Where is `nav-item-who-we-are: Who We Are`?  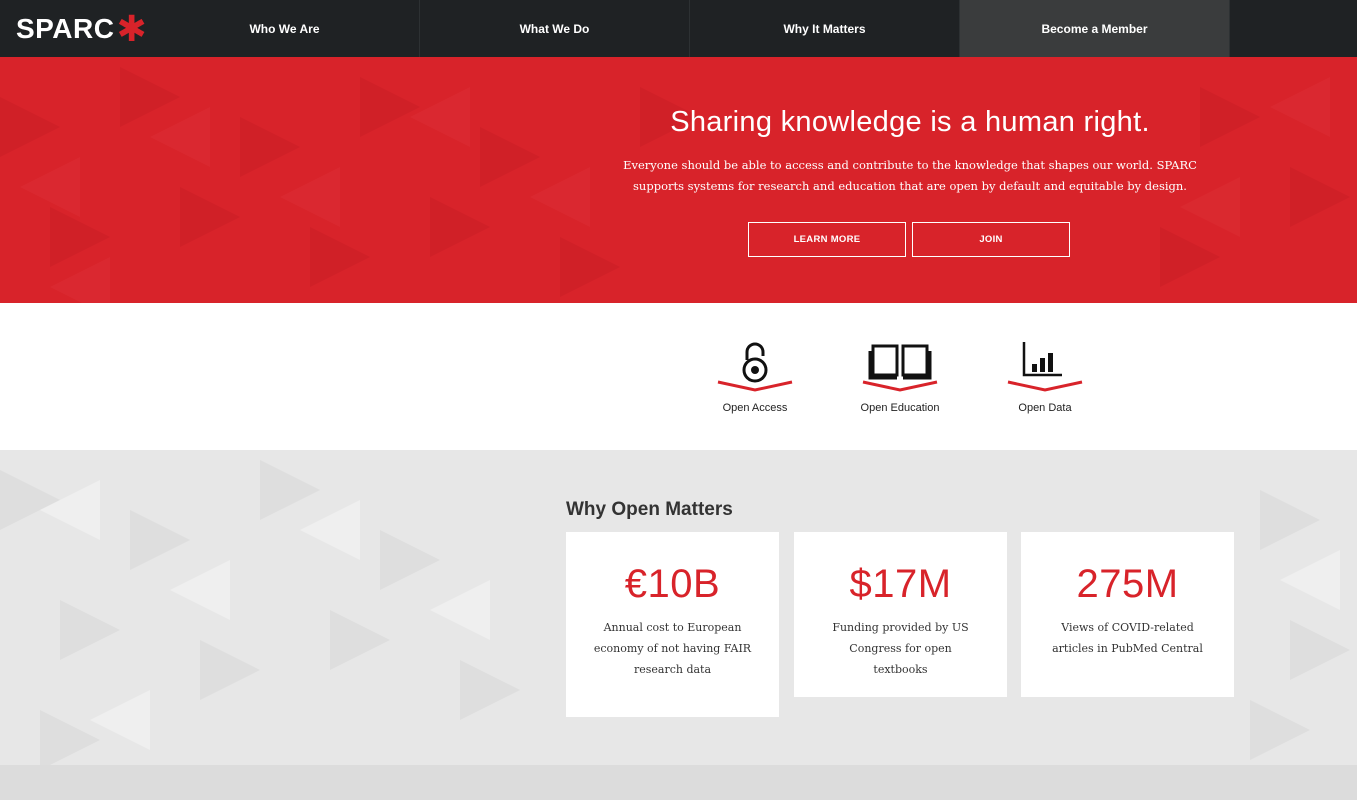
nav-item-who-we-are: Who We Are is located at coordinates (285, 28).